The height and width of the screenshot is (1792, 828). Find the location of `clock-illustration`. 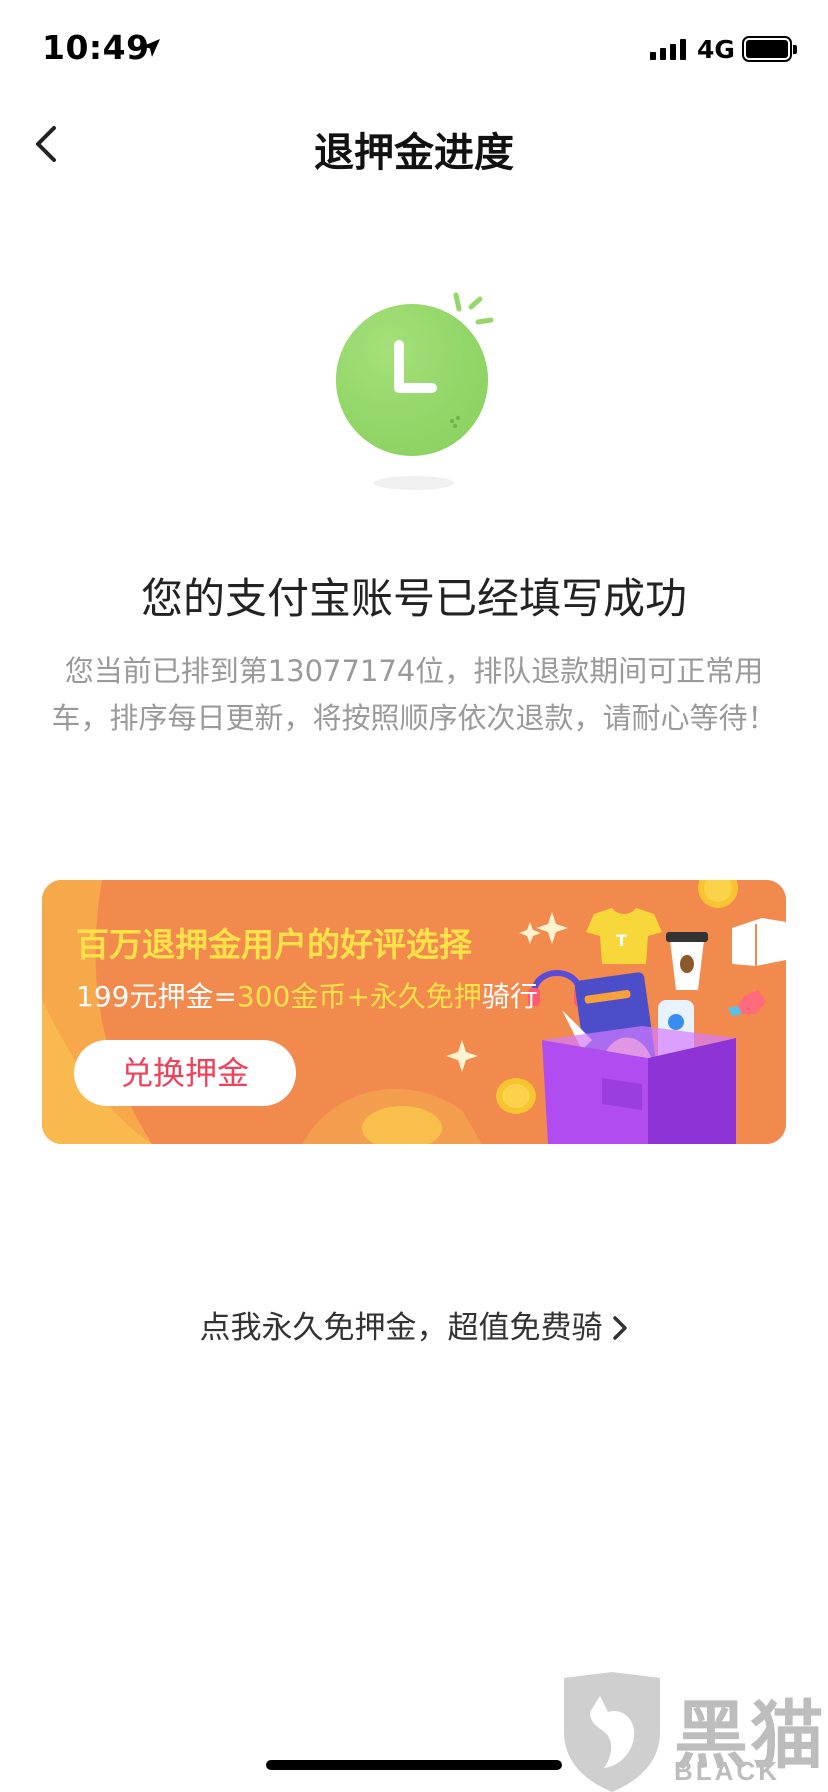

clock-illustration is located at coordinates (420, 390).